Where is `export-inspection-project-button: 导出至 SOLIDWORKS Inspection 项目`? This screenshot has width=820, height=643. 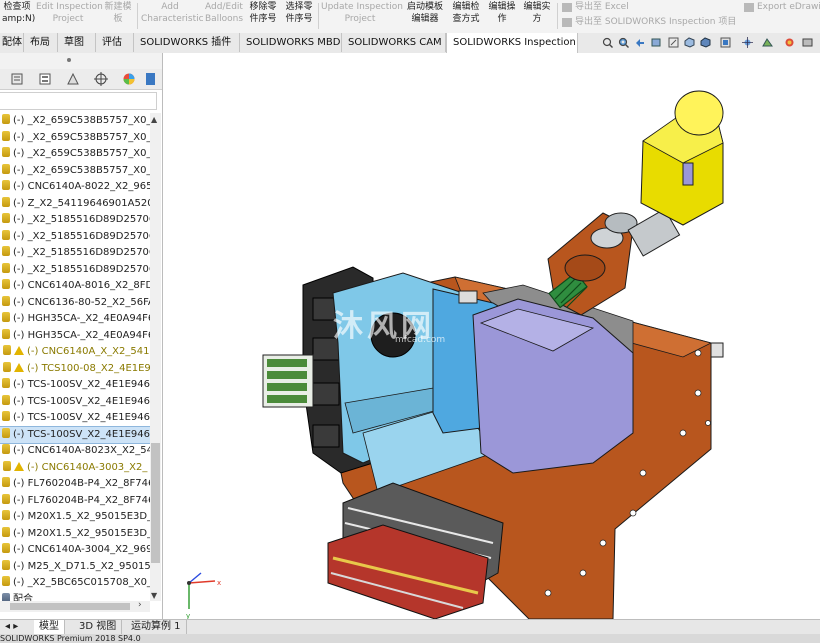 export-inspection-project-button: 导出至 SOLIDWORKS Inspection 项目 is located at coordinates (655, 22).